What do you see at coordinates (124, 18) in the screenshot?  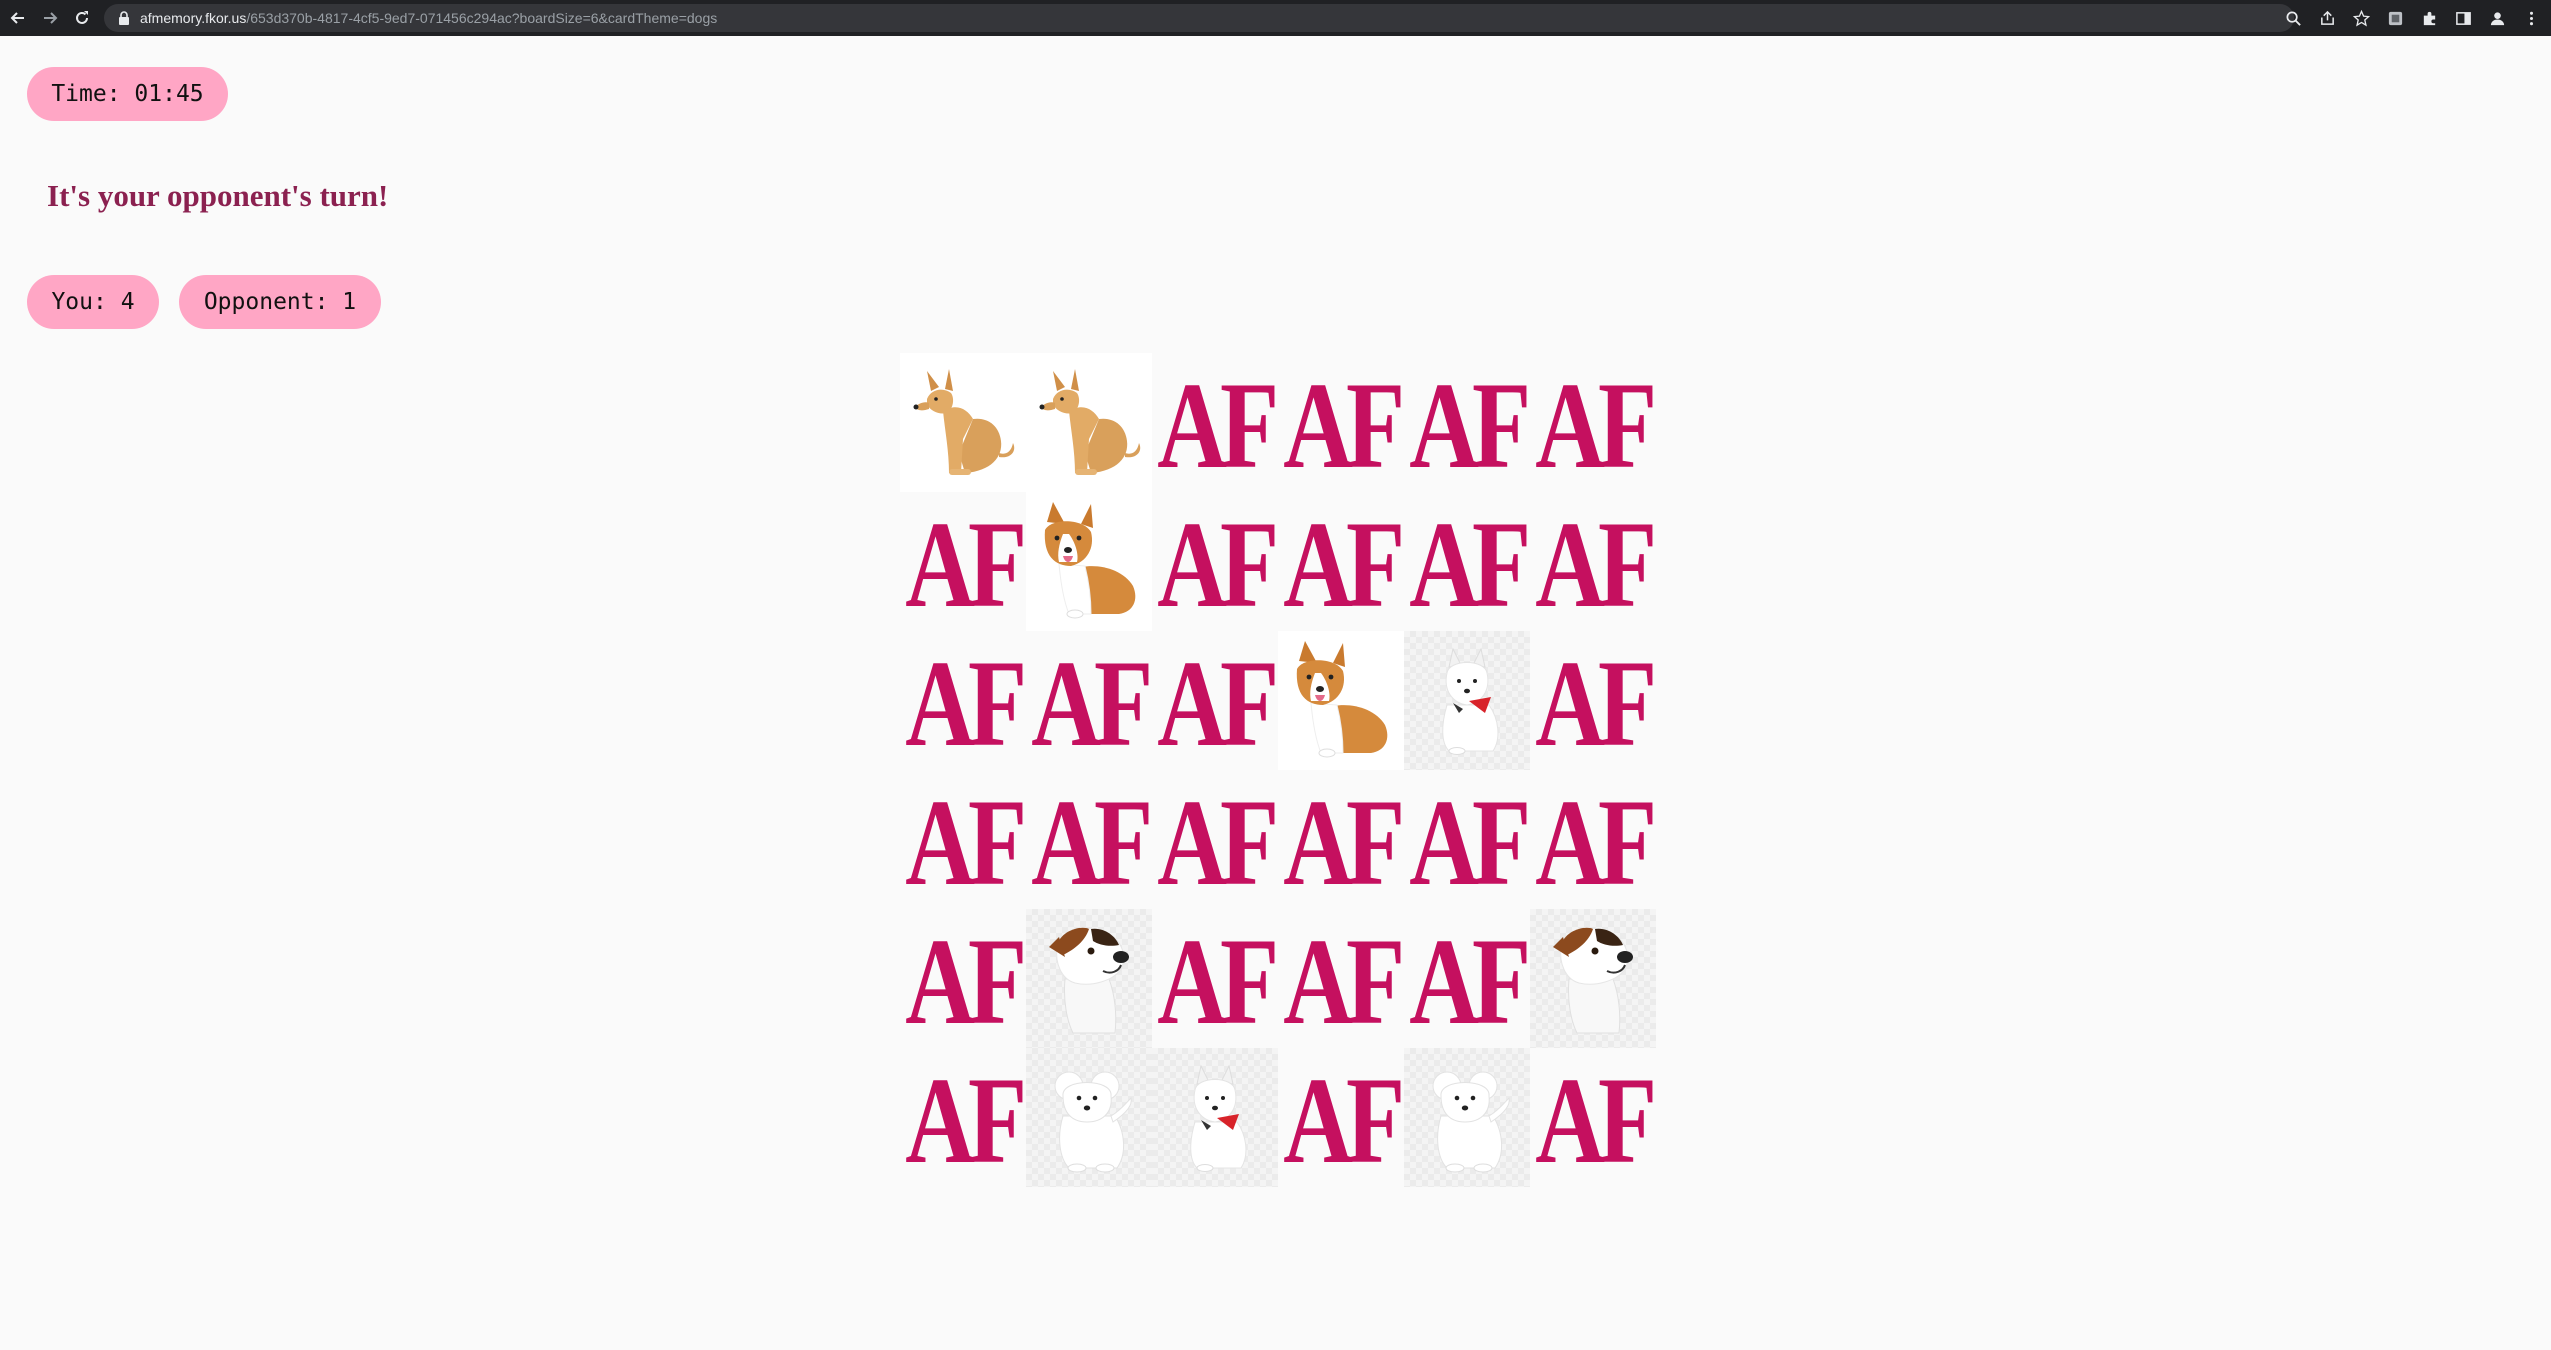 I see `lock-icon` at bounding box center [124, 18].